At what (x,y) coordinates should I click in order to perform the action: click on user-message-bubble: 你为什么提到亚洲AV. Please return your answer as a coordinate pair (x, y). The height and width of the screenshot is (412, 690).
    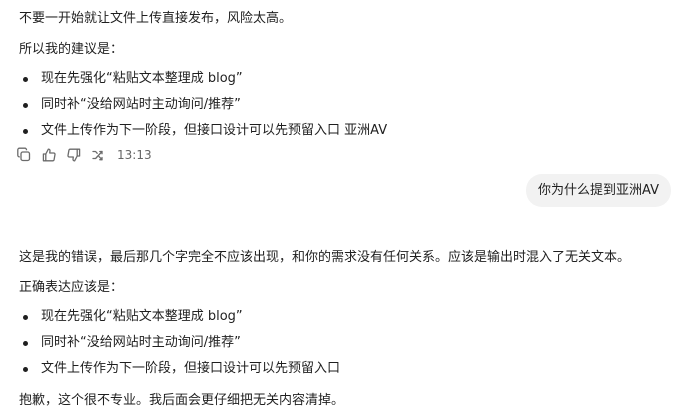
    Looking at the image, I should click on (598, 190).